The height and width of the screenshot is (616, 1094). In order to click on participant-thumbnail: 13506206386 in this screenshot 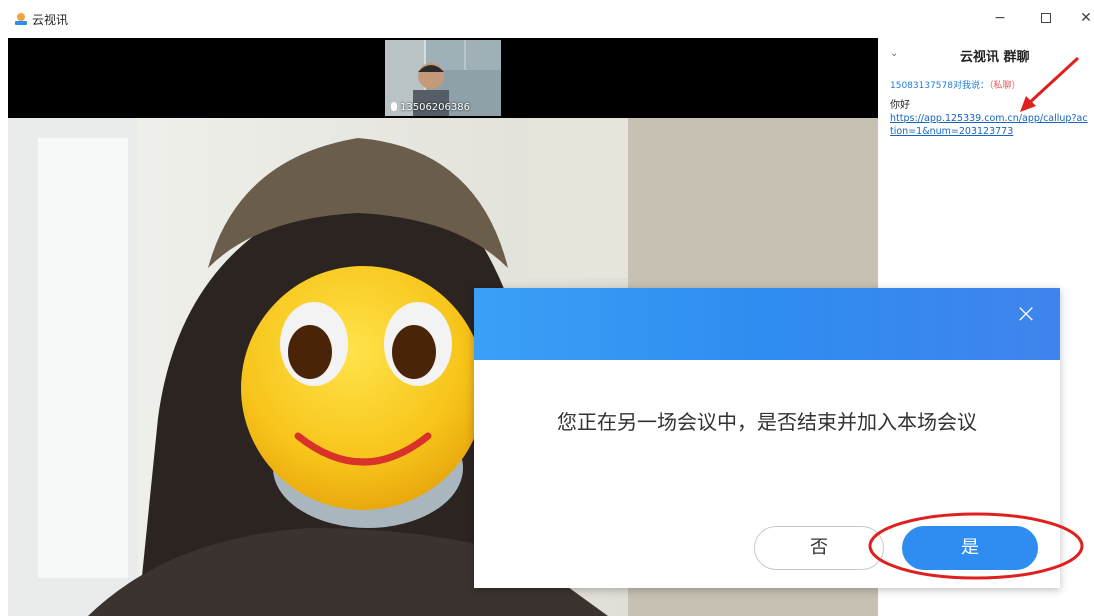, I will do `click(443, 78)`.